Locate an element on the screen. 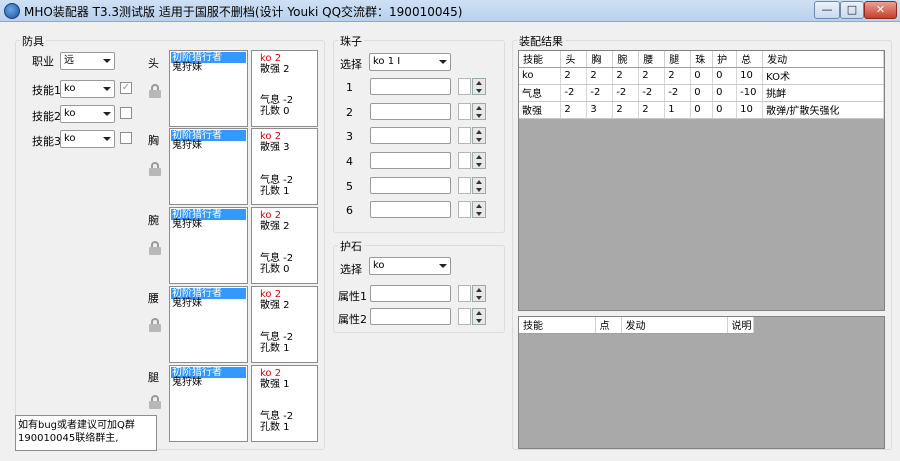 The height and width of the screenshot is (461, 900). column-header: 头 is located at coordinates (574, 59).